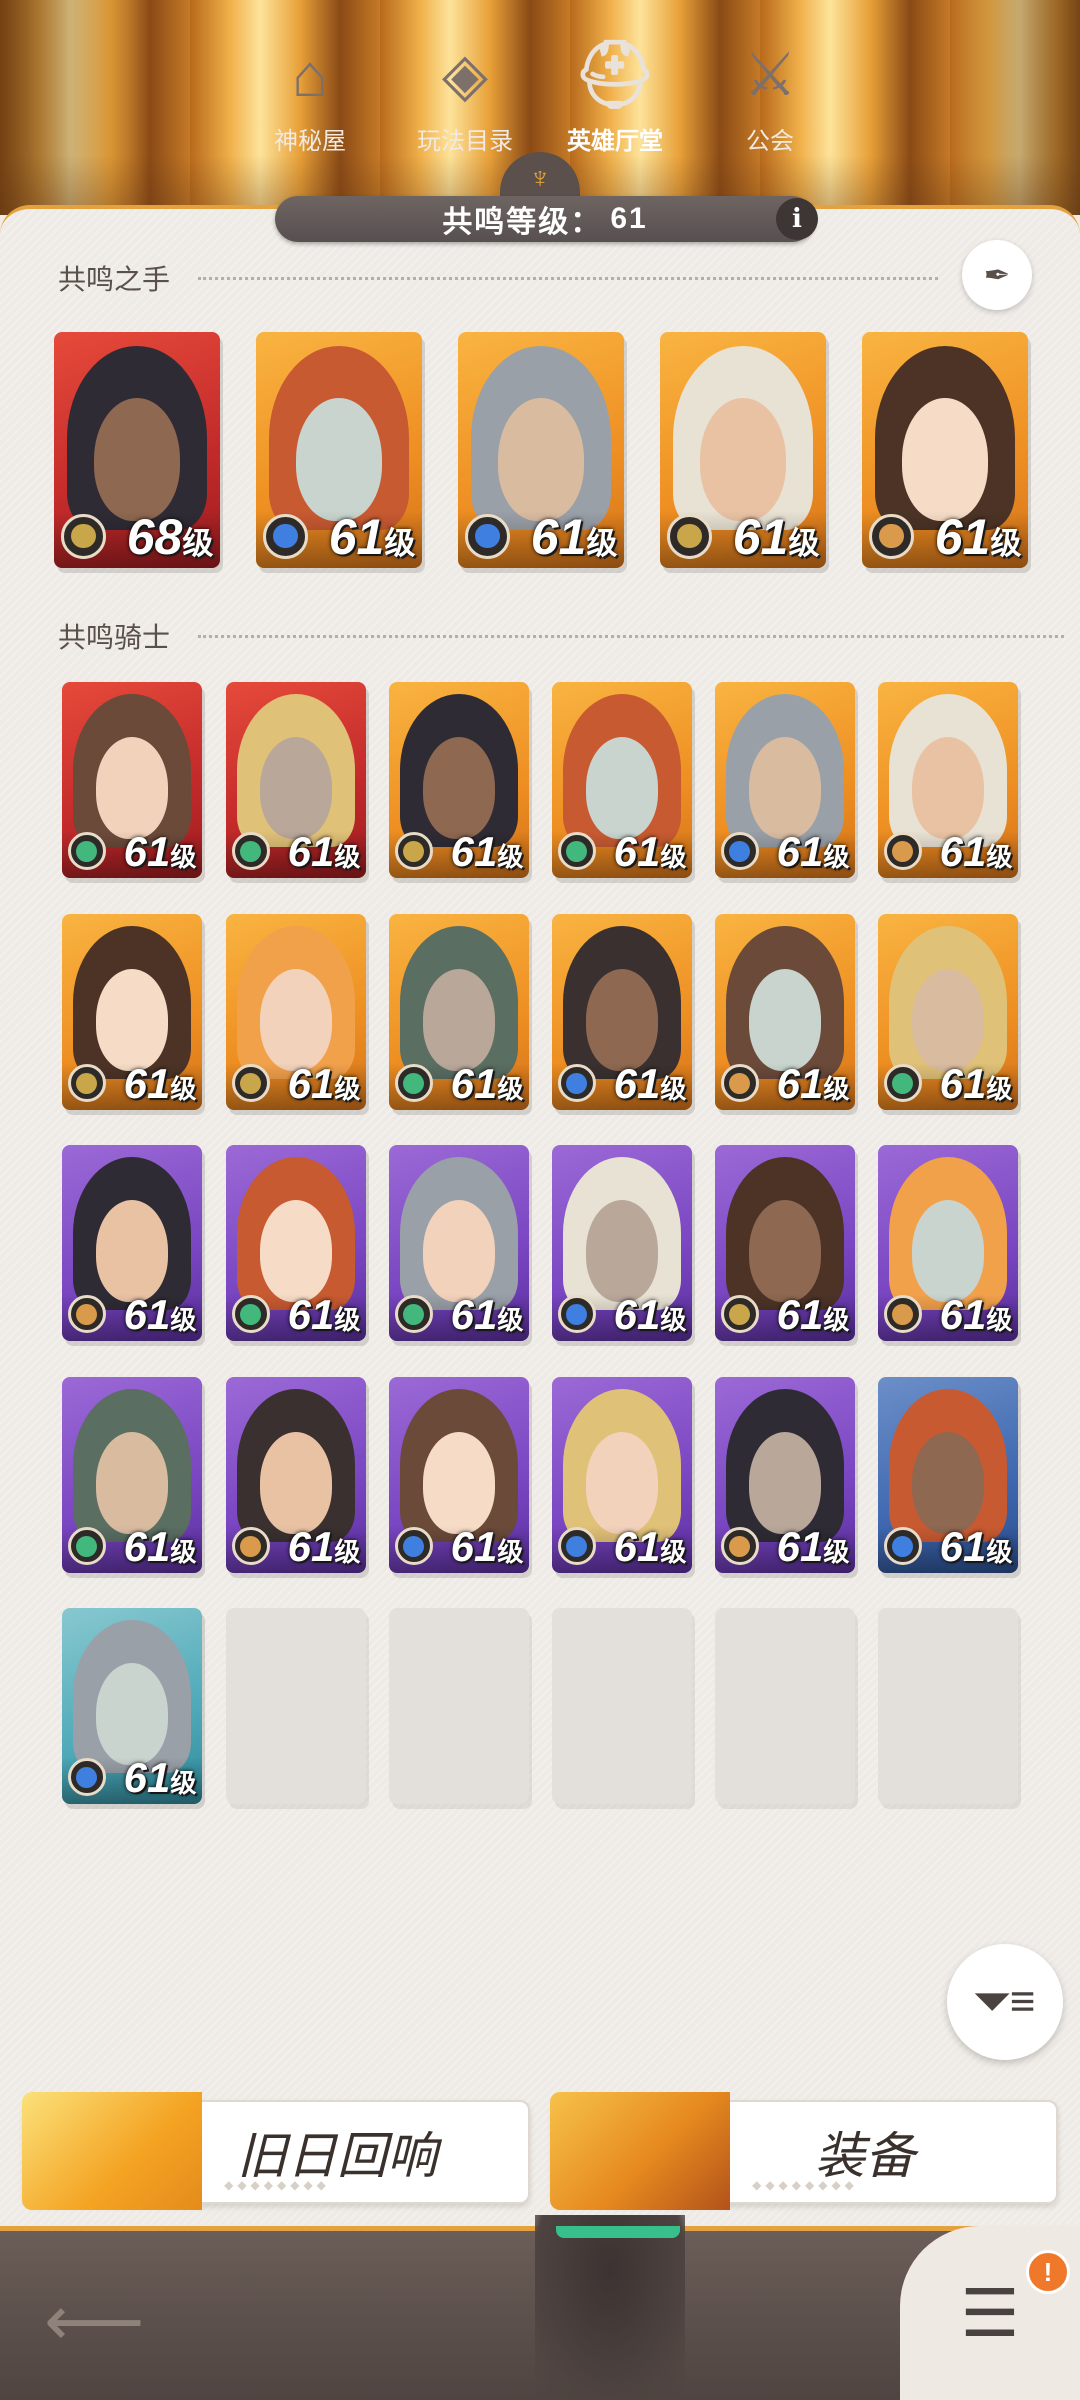 This screenshot has height=2400, width=1080. What do you see at coordinates (310, 87) in the screenshot?
I see `nav-item-mystery-house: ⌂ 神秘屋` at bounding box center [310, 87].